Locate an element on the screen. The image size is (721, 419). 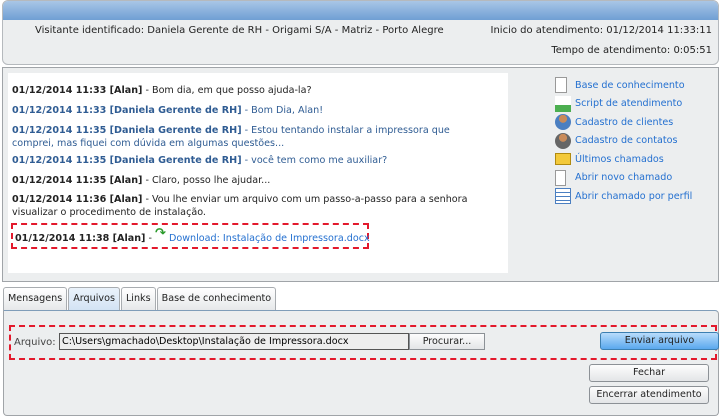
tab-arquivos: Arquivos is located at coordinates (94, 298).